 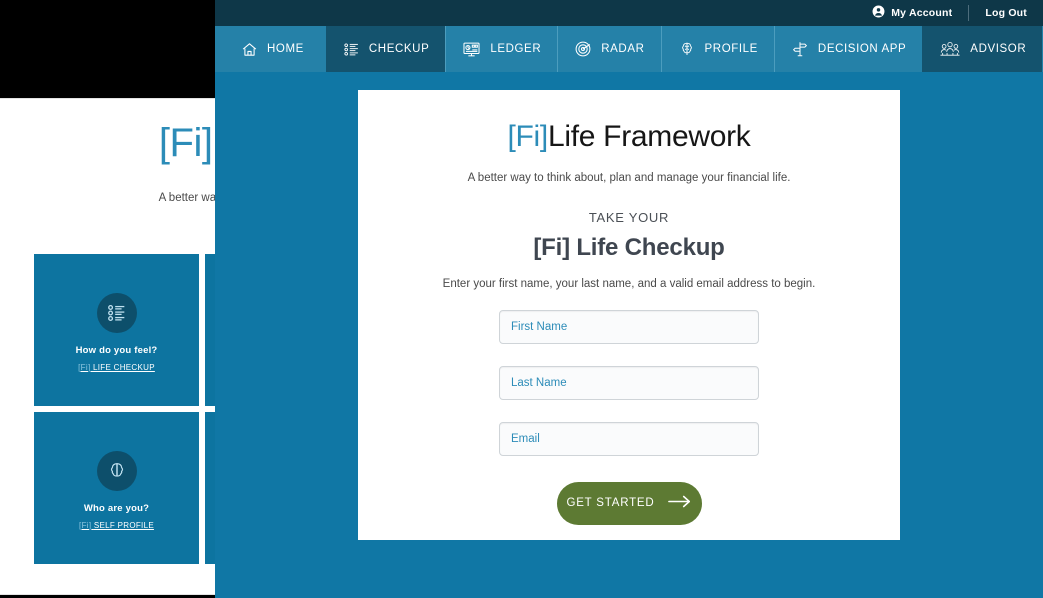 What do you see at coordinates (623, 49) in the screenshot?
I see `nav-tab-label: RADAR` at bounding box center [623, 49].